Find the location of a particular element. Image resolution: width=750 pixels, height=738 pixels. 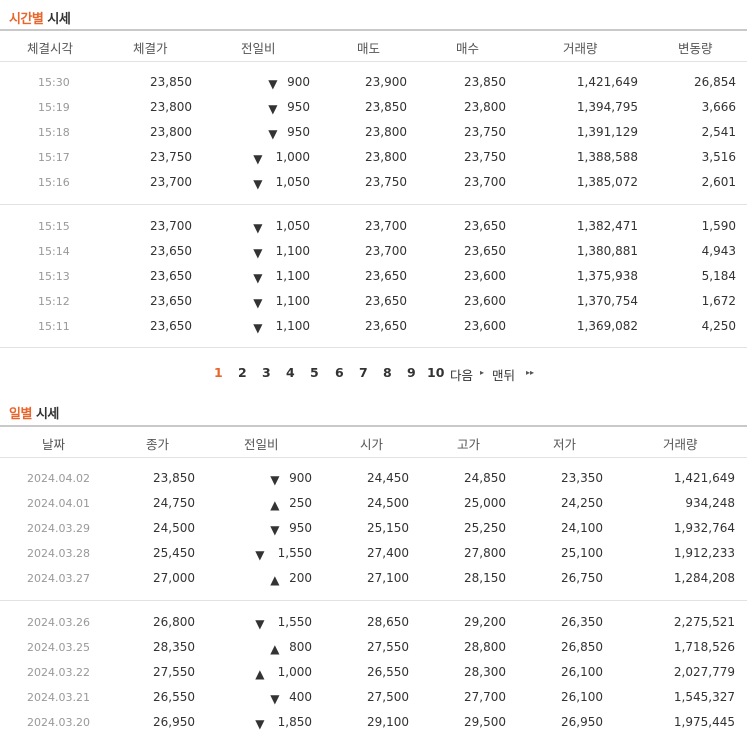

cell-volume: 1,380,881 is located at coordinates (607, 251).